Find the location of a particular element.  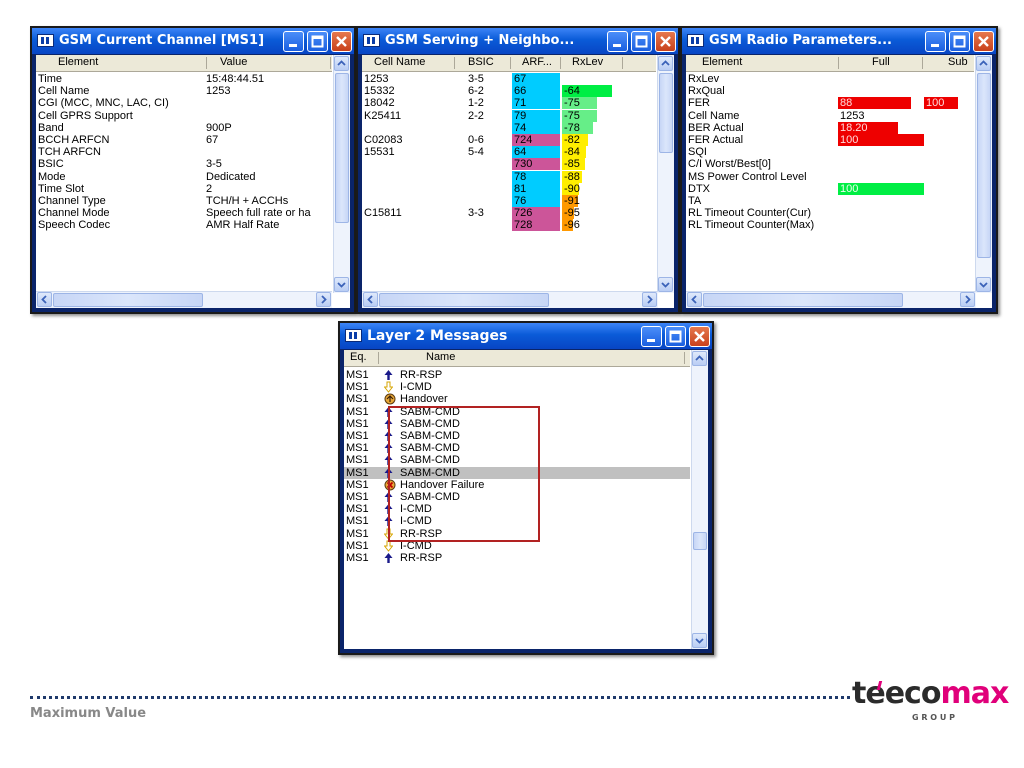

column-header-eq: Eq. is located at coordinates (358, 357).